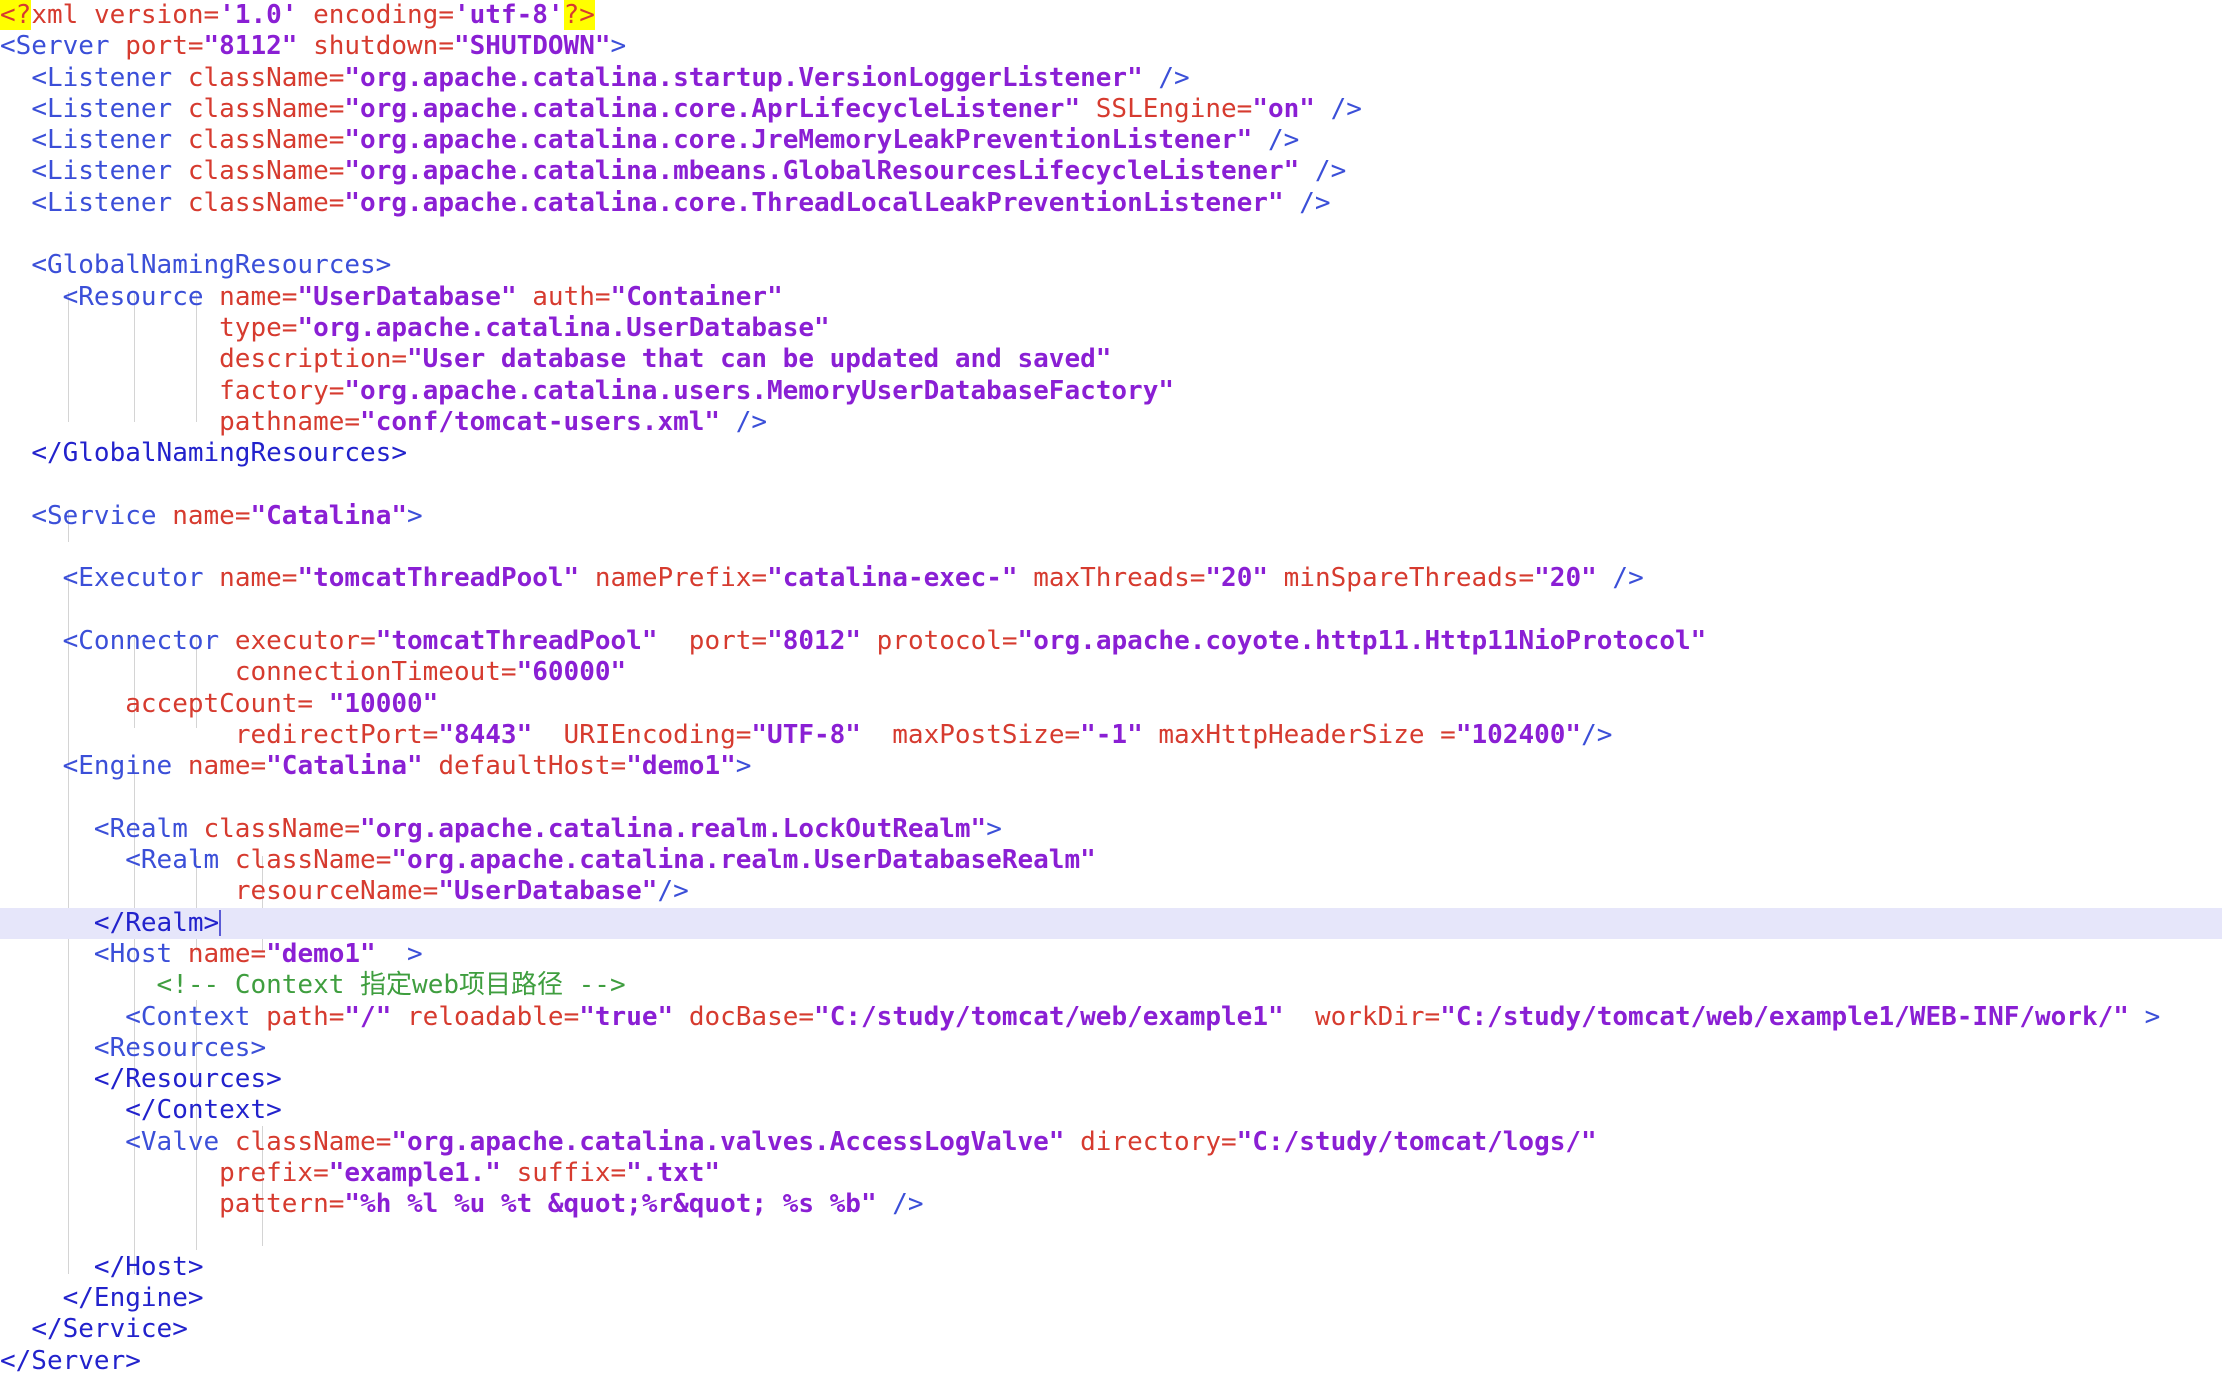 The width and height of the screenshot is (2222, 1377). Describe the element at coordinates (1111, 954) in the screenshot. I see `code-line-30: <Host name="demo1" >` at that location.